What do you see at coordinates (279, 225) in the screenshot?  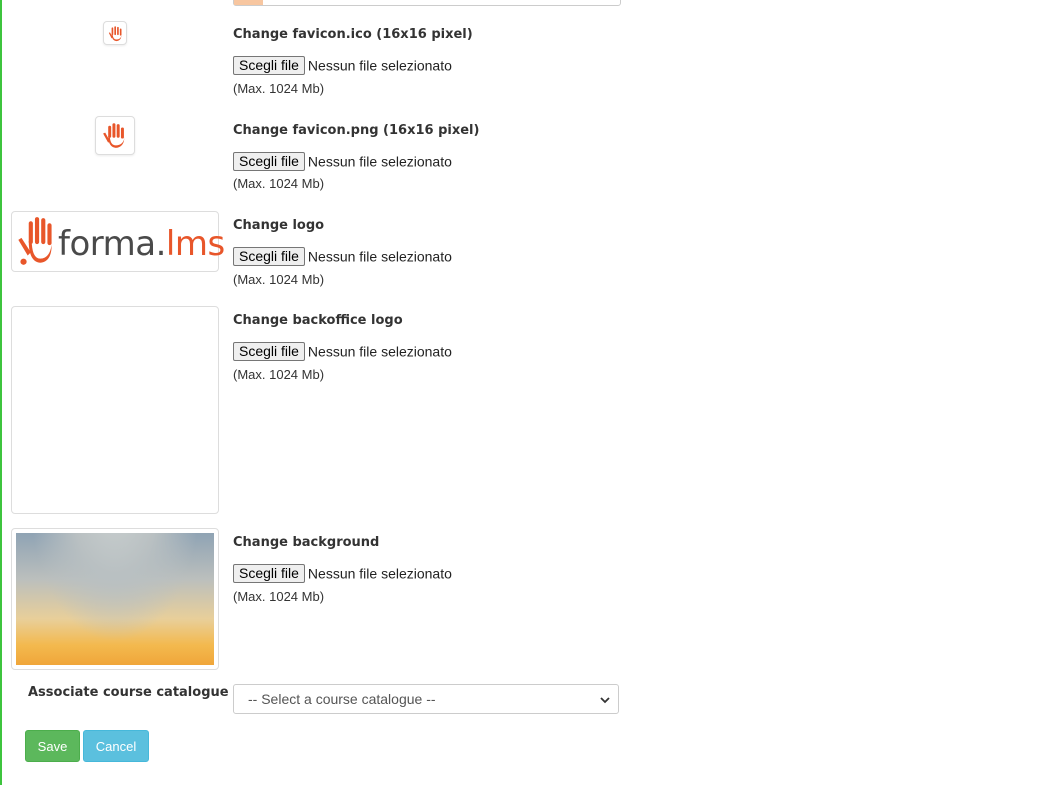 I see `logo-label: Change logo` at bounding box center [279, 225].